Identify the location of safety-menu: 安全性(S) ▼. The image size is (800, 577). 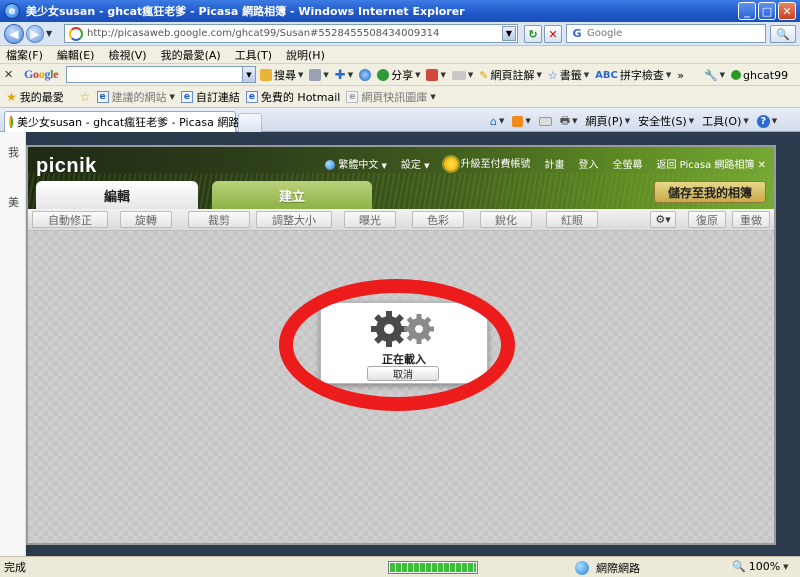
(666, 121).